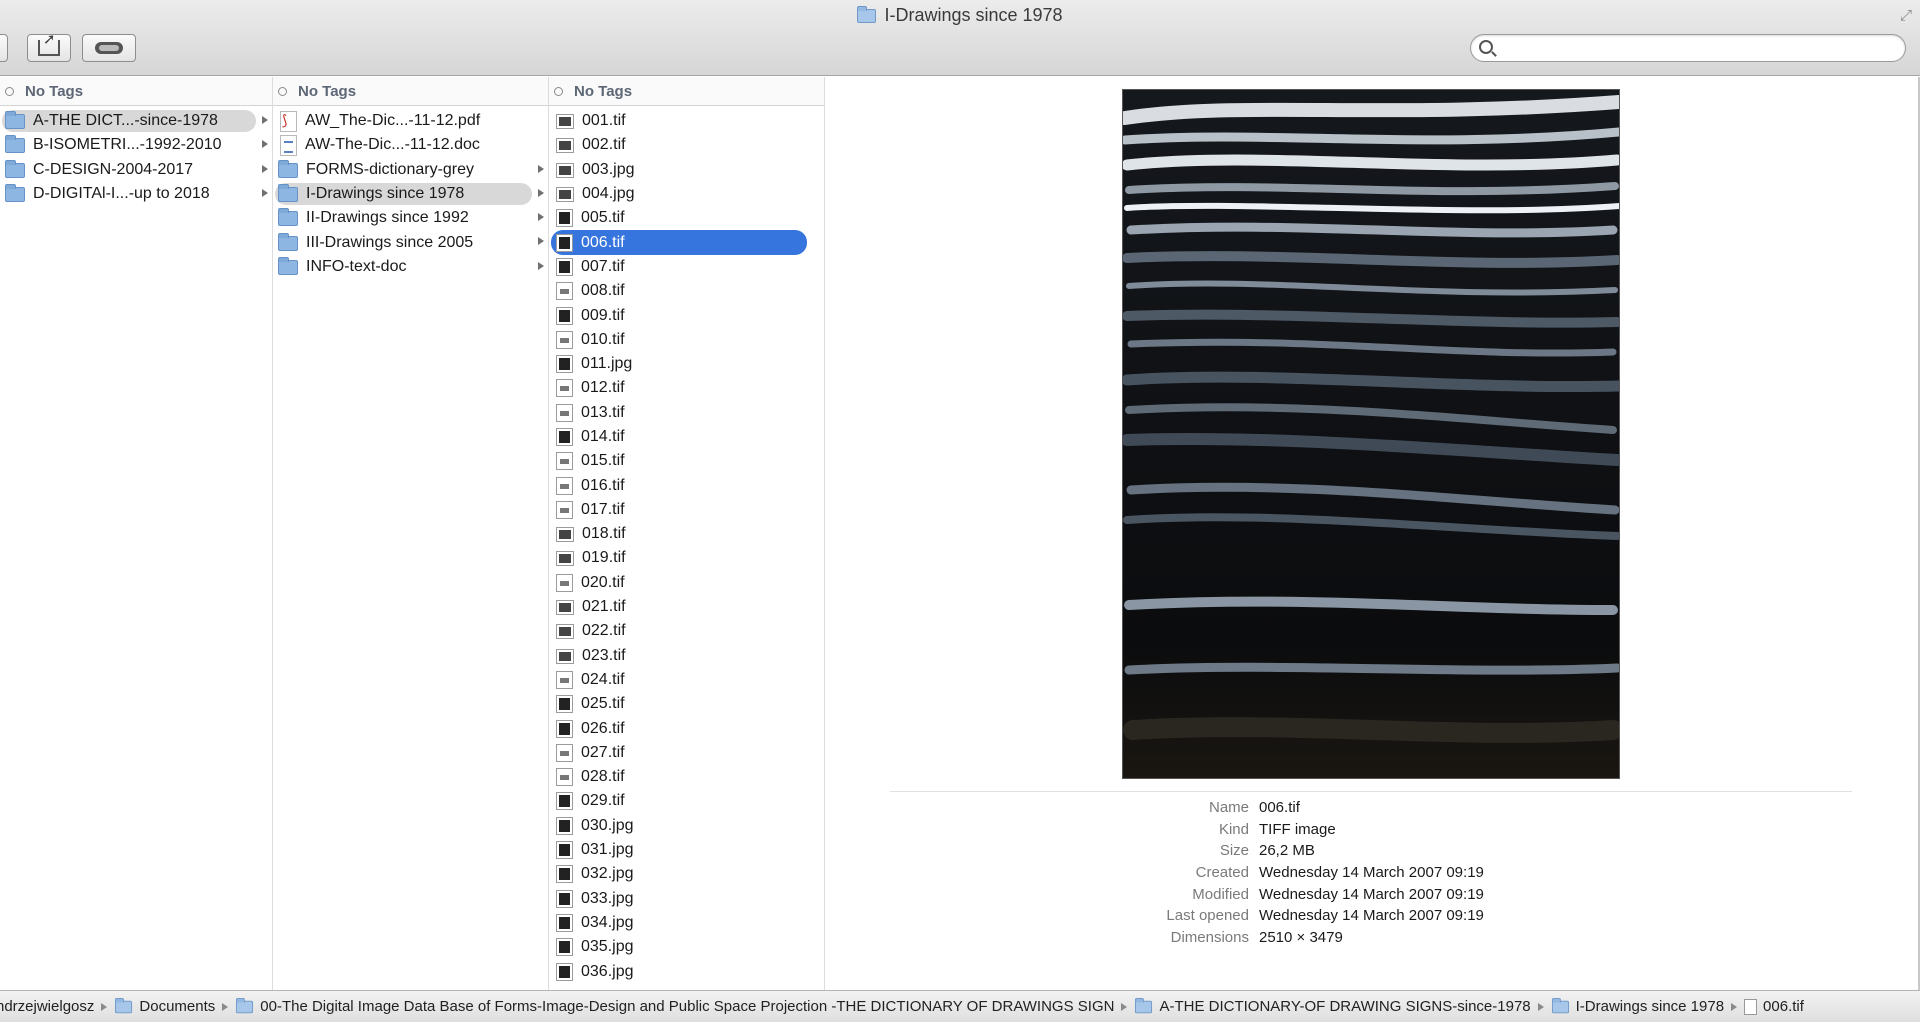  What do you see at coordinates (1339, 873) in the screenshot?
I see `info-row-created: Created Wednesday 14 March 2007 09:19` at bounding box center [1339, 873].